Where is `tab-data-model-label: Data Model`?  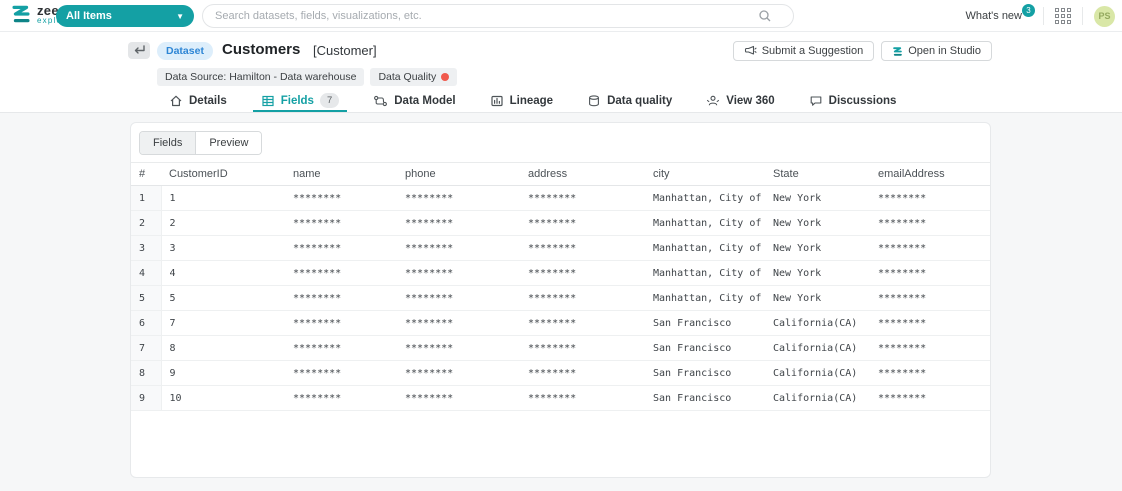
tab-data-model-label: Data Model is located at coordinates (425, 100).